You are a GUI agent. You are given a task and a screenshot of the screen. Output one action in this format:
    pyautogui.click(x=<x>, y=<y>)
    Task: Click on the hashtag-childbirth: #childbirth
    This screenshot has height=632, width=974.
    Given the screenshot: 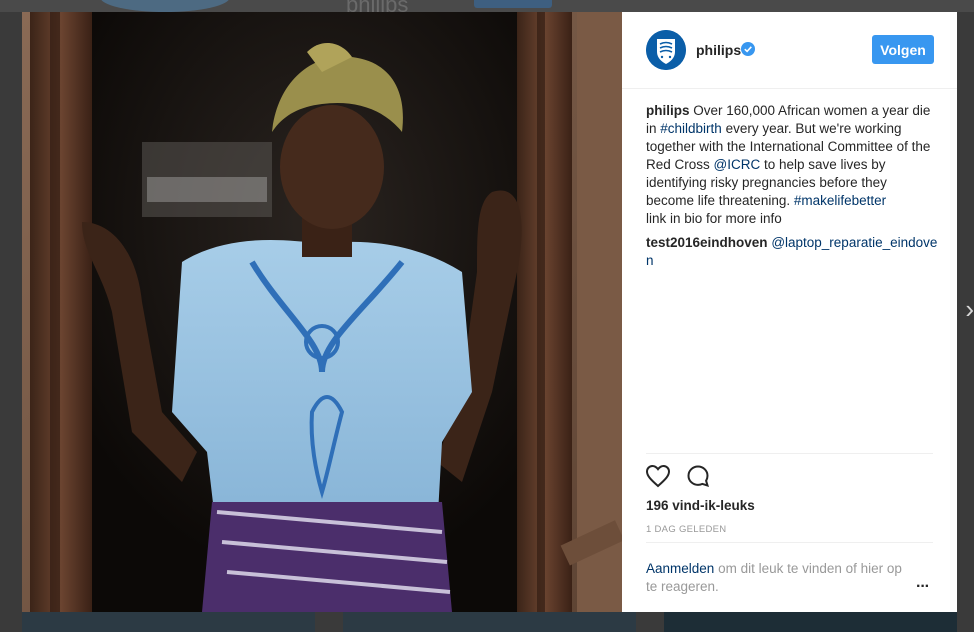 What is the action you would take?
    pyautogui.click(x=691, y=128)
    